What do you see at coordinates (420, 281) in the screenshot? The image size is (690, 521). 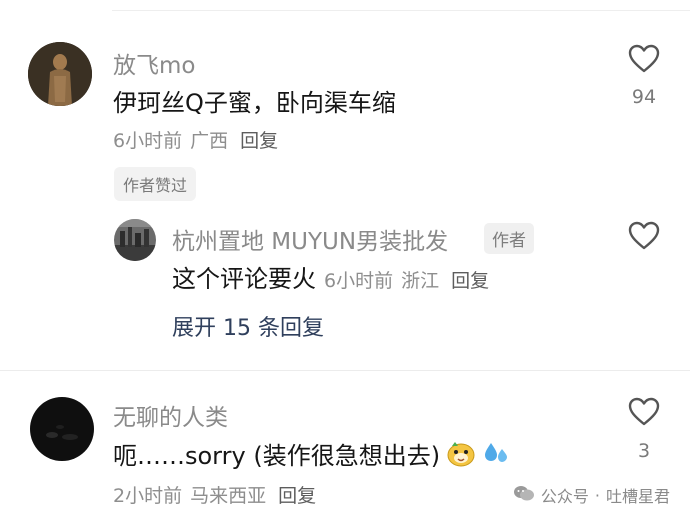 I see `reply-location: 浙江` at bounding box center [420, 281].